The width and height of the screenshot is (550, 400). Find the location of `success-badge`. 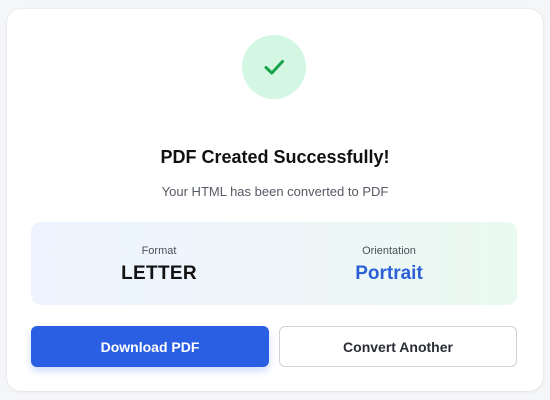

success-badge is located at coordinates (274, 67).